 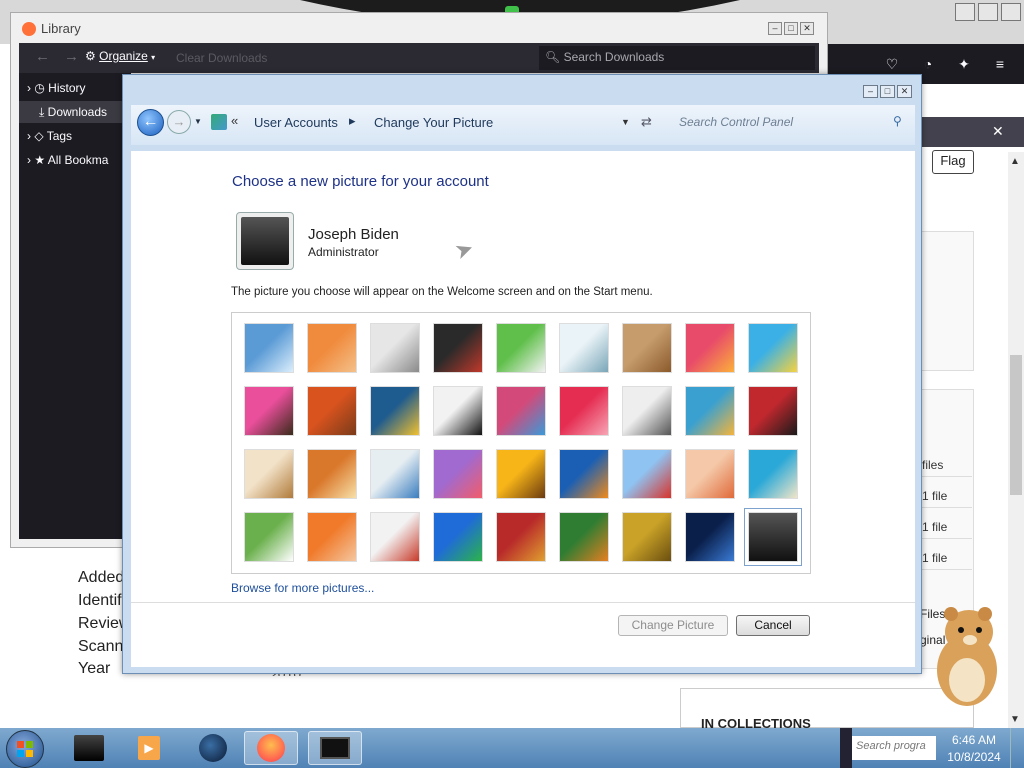 What do you see at coordinates (395, 537) in the screenshot?
I see `picture-marbles` at bounding box center [395, 537].